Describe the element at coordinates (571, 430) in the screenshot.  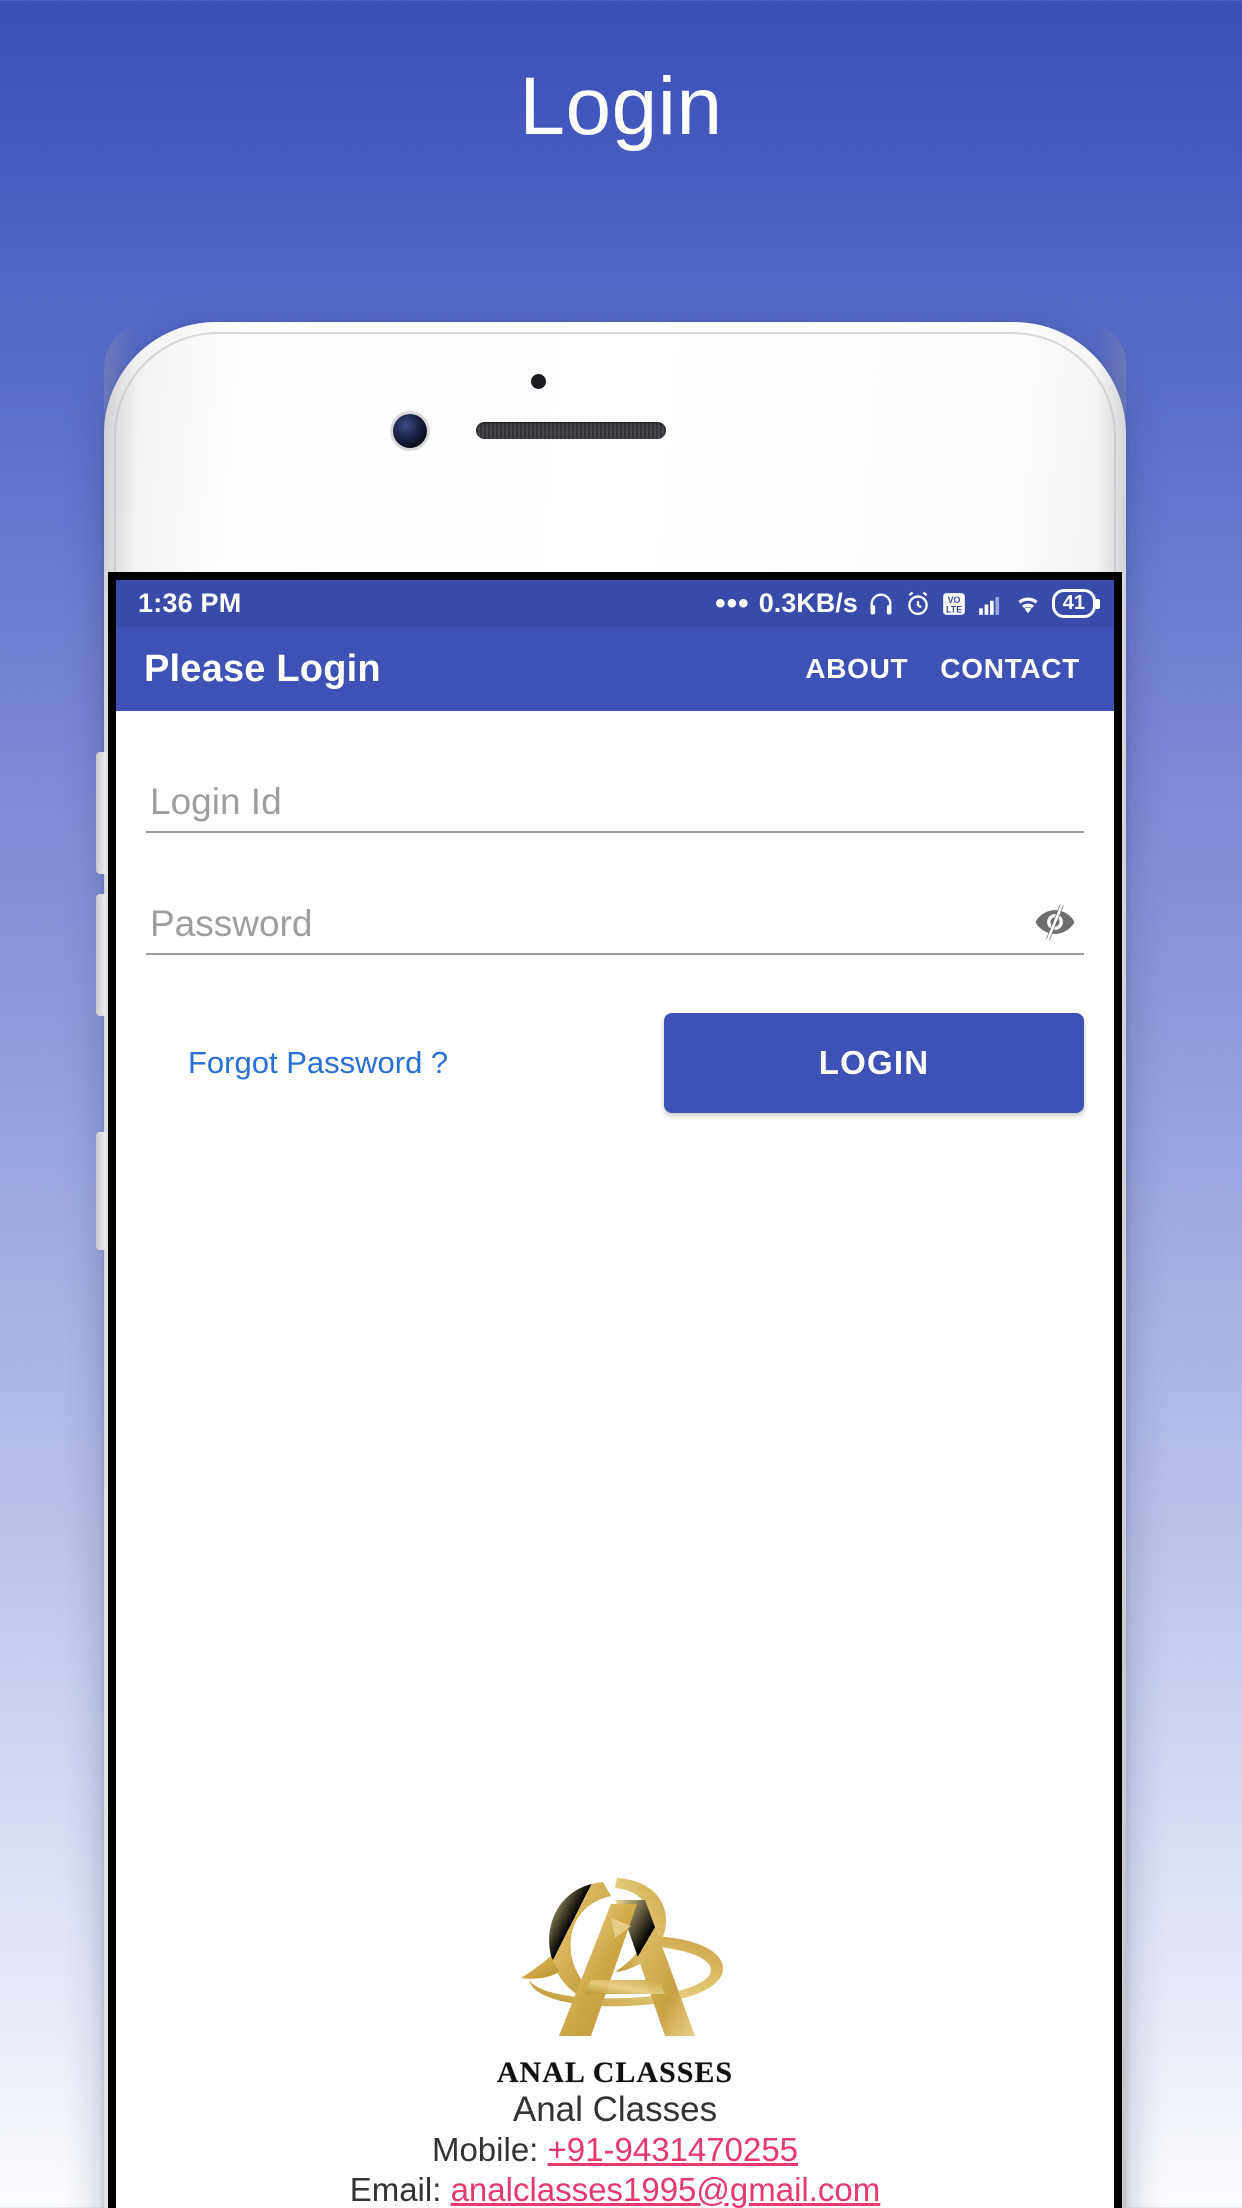
I see `earpiece-speaker-icon` at that location.